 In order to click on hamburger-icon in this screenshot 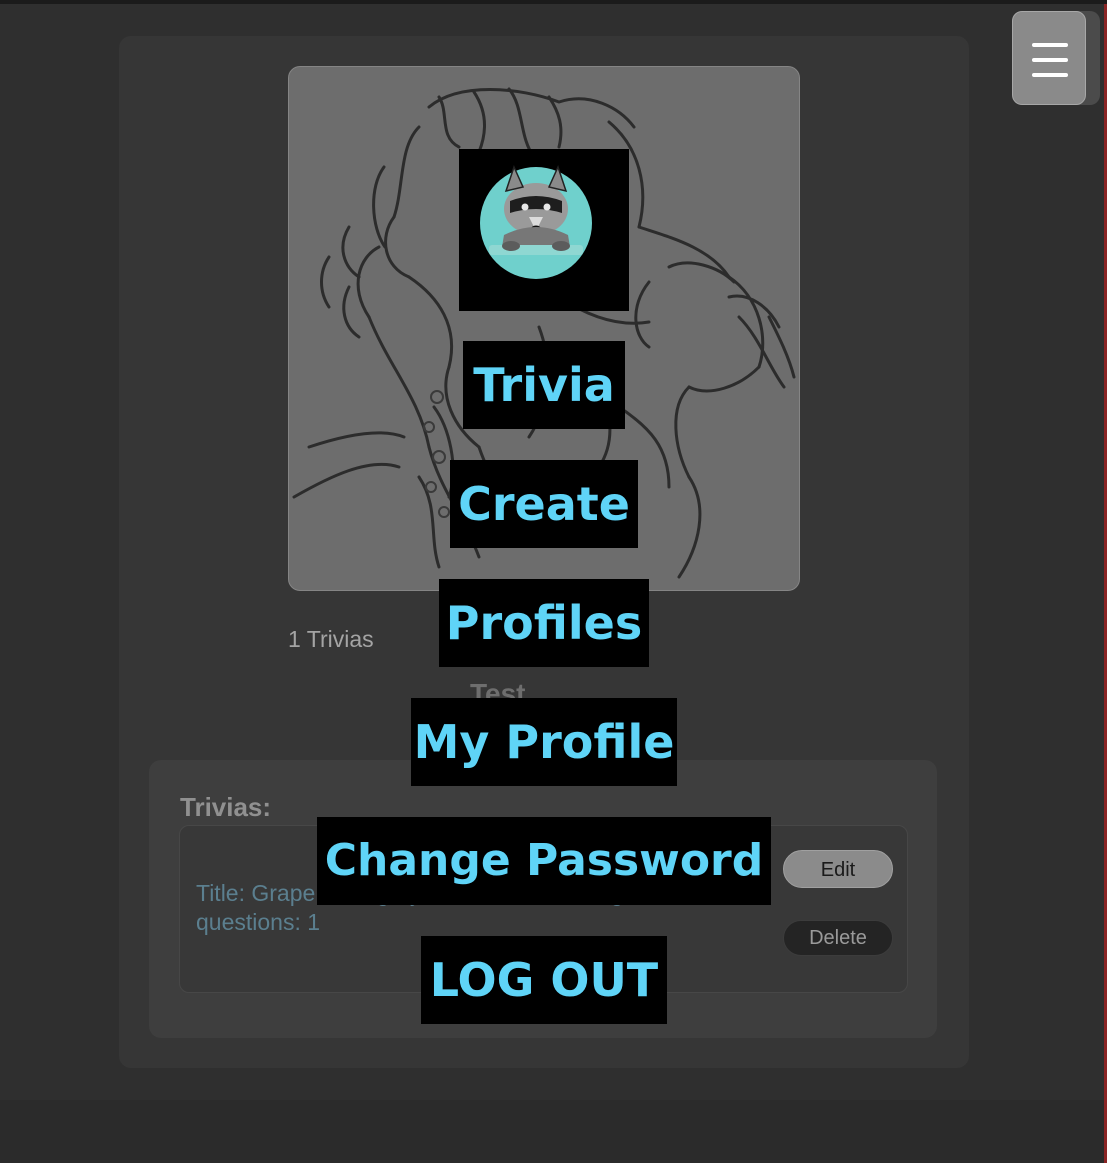, I will do `click(1050, 60)`.